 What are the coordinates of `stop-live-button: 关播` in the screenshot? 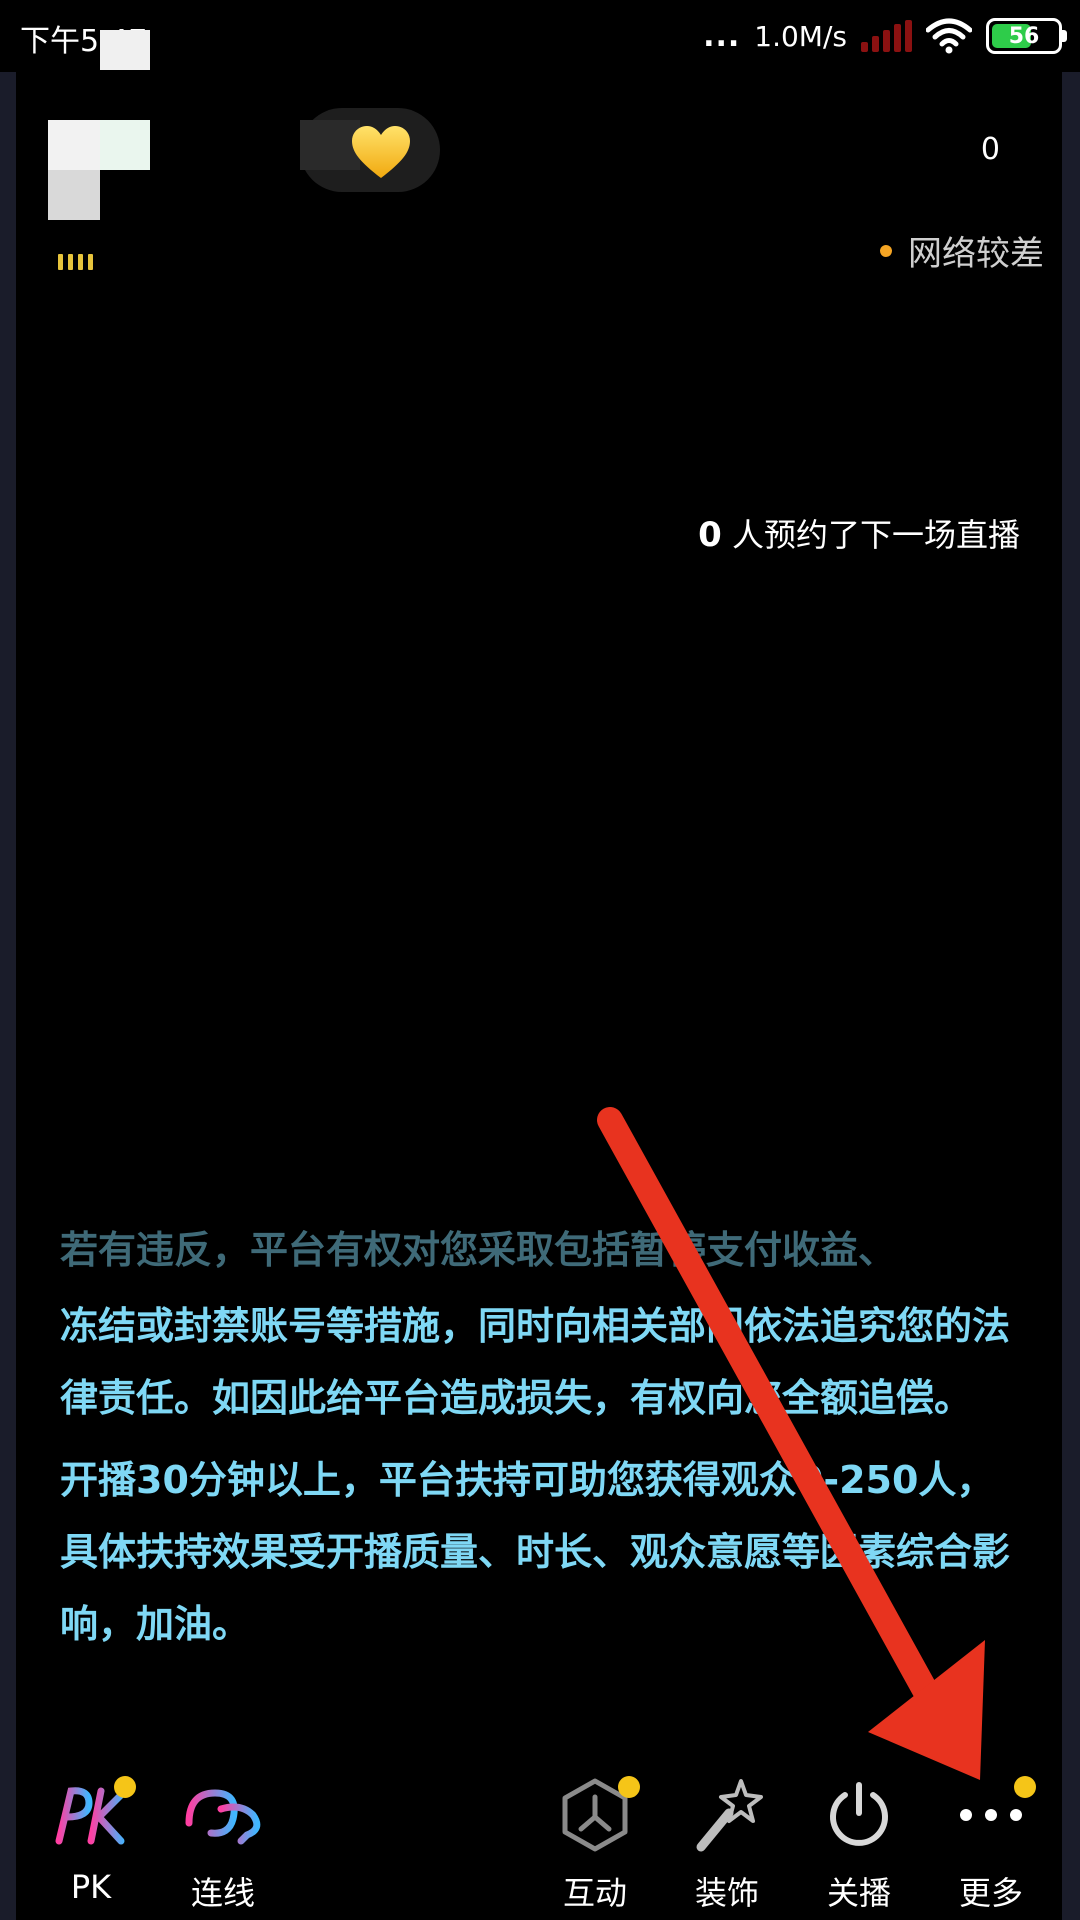 It's located at (859, 1842).